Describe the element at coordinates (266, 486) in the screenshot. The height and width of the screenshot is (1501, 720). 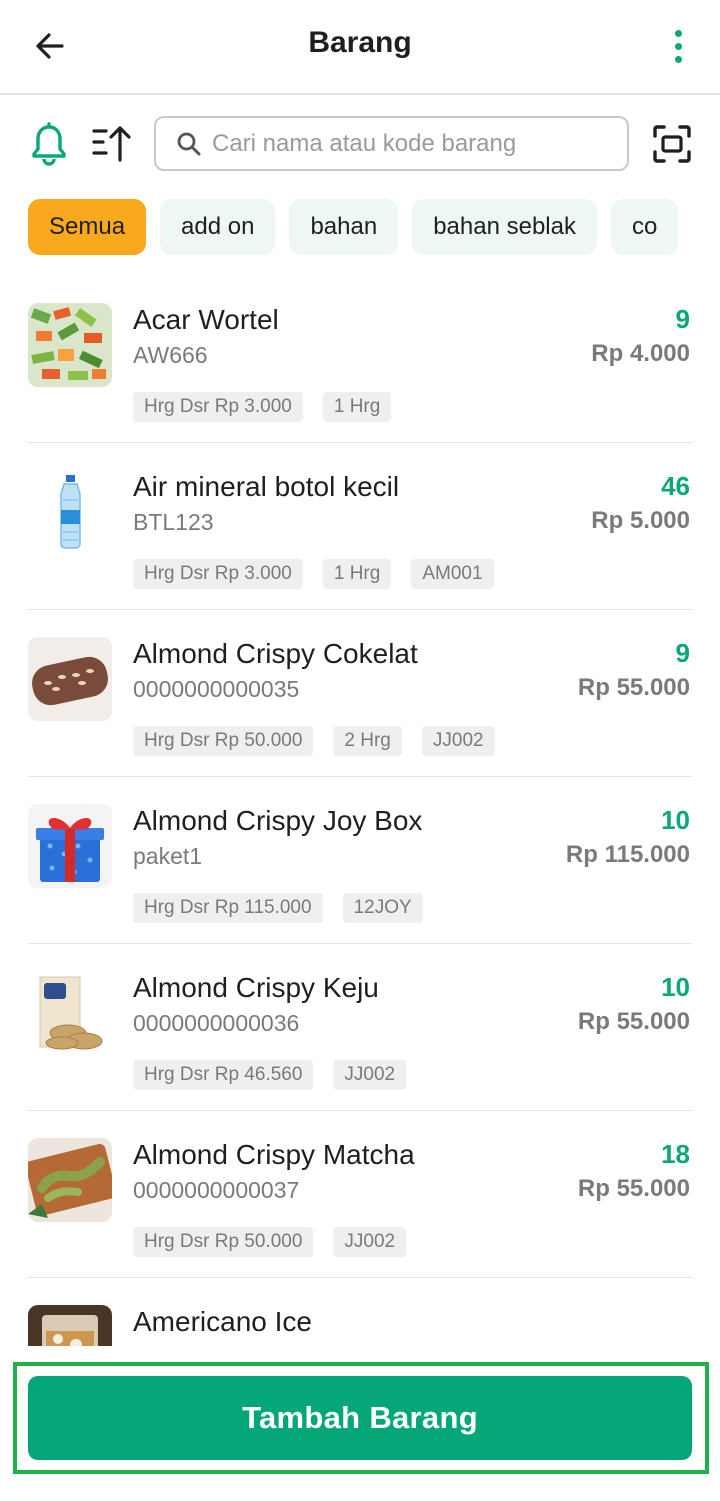
I see `item-name: Air mineral botol kecil` at that location.